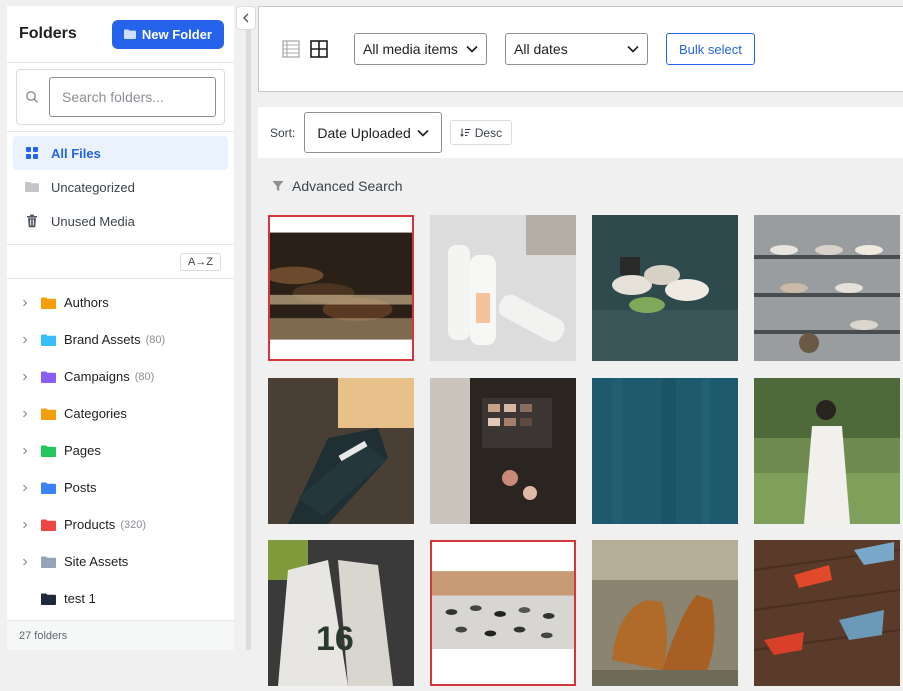 The height and width of the screenshot is (691, 903). I want to click on sort-select: Date Uploaded, so click(373, 132).